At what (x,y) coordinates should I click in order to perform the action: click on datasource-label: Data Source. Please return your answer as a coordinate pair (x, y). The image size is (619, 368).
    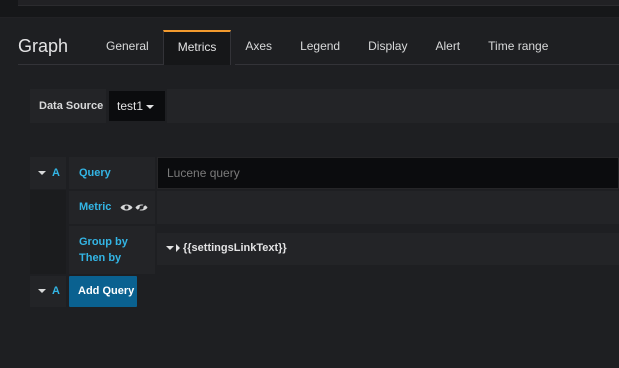
    Looking at the image, I should click on (68, 106).